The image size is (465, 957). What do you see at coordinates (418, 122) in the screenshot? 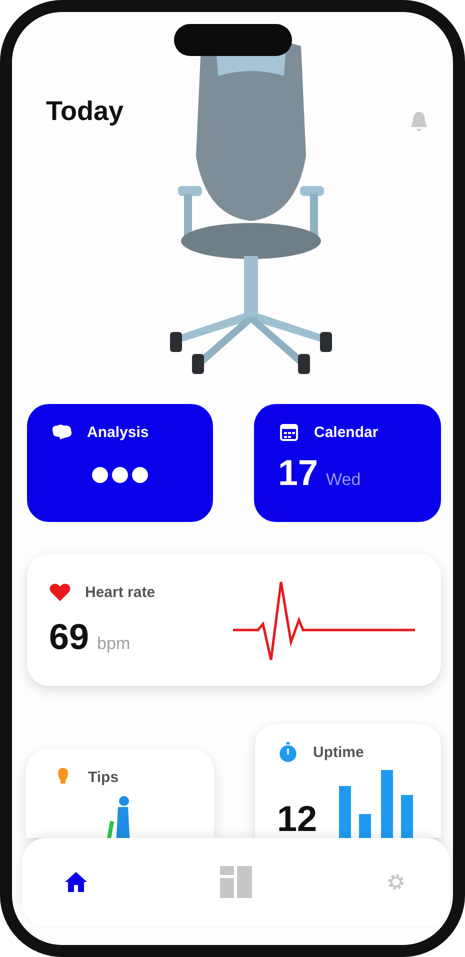
I see `bell-icon` at bounding box center [418, 122].